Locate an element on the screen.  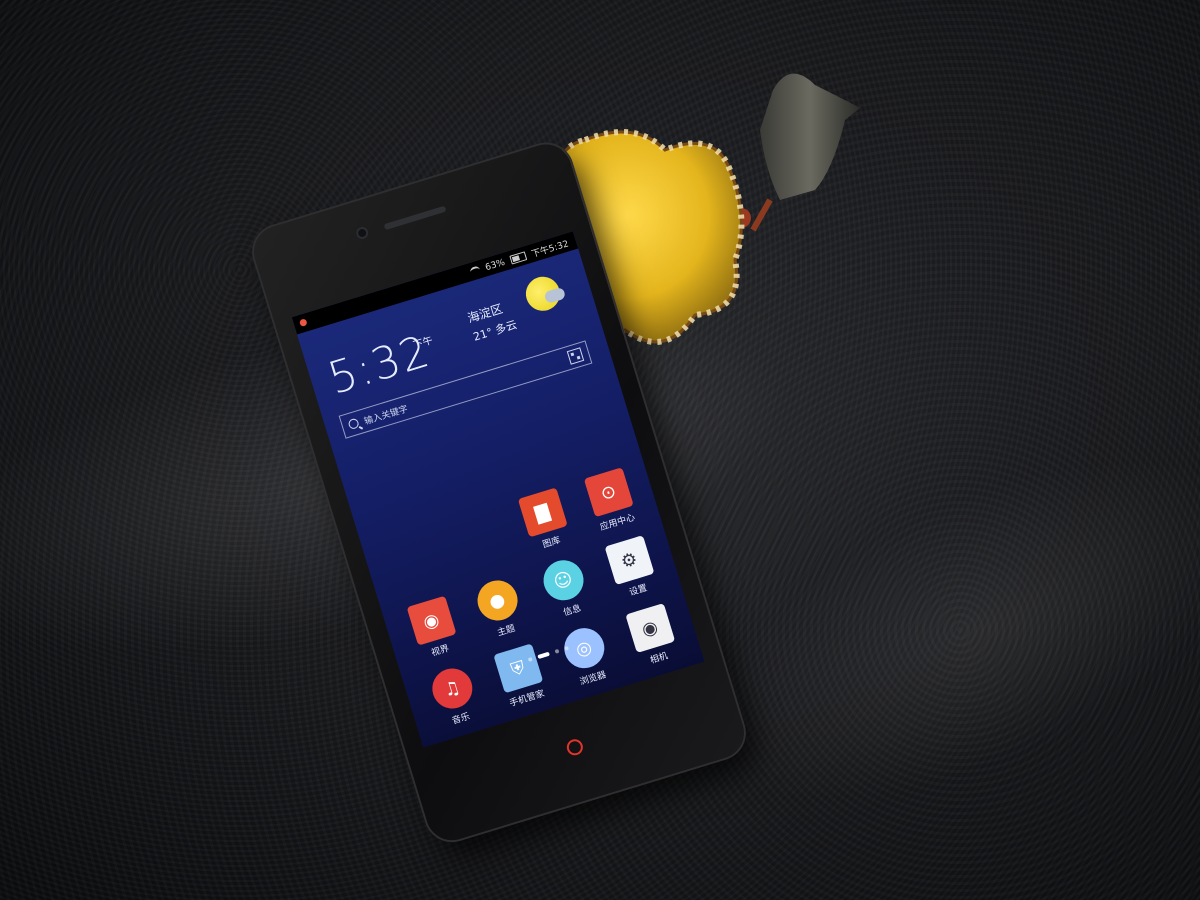
app-label: 浏览器 is located at coordinates (593, 679).